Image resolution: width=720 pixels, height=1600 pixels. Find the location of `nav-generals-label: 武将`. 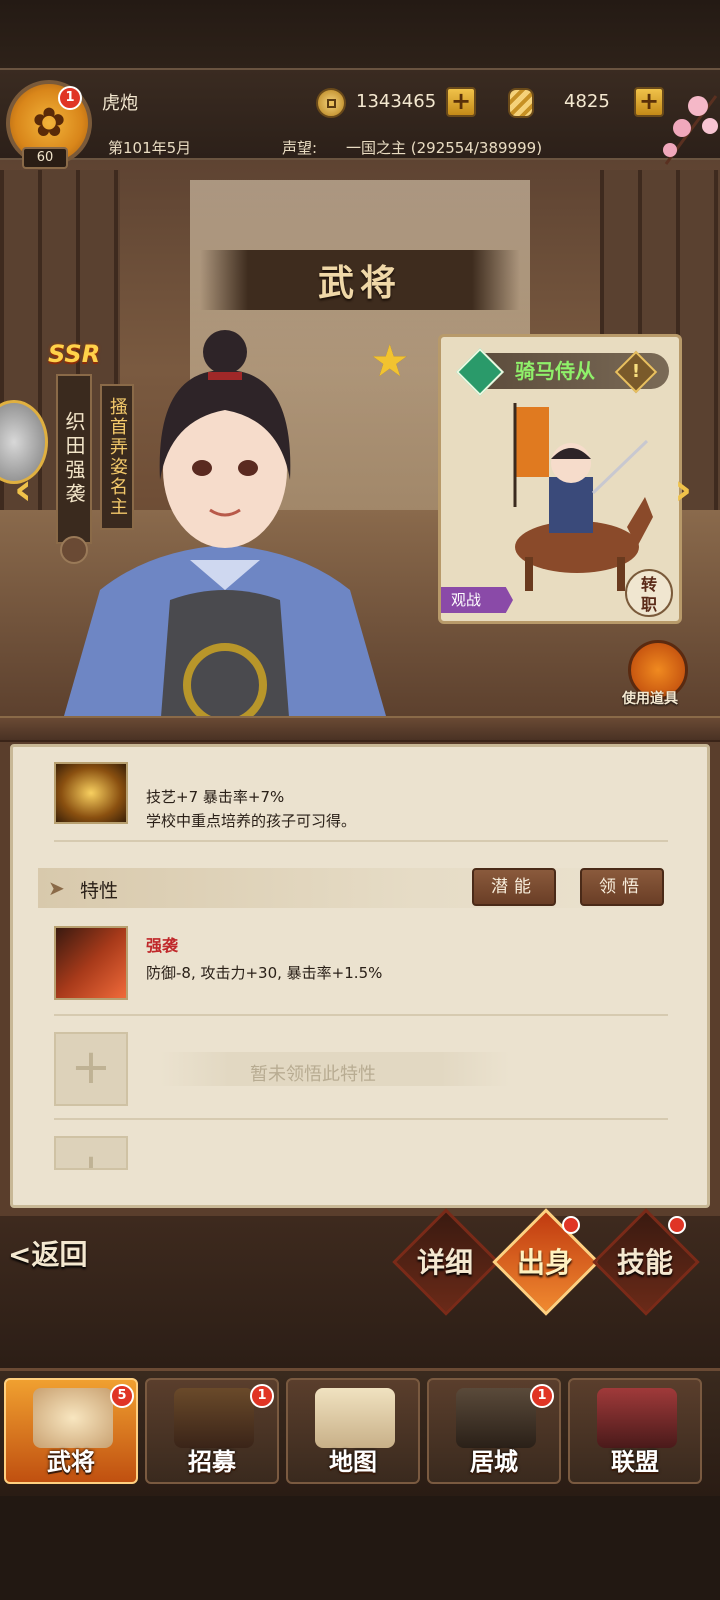

nav-generals-label: 武将 is located at coordinates (71, 1462).